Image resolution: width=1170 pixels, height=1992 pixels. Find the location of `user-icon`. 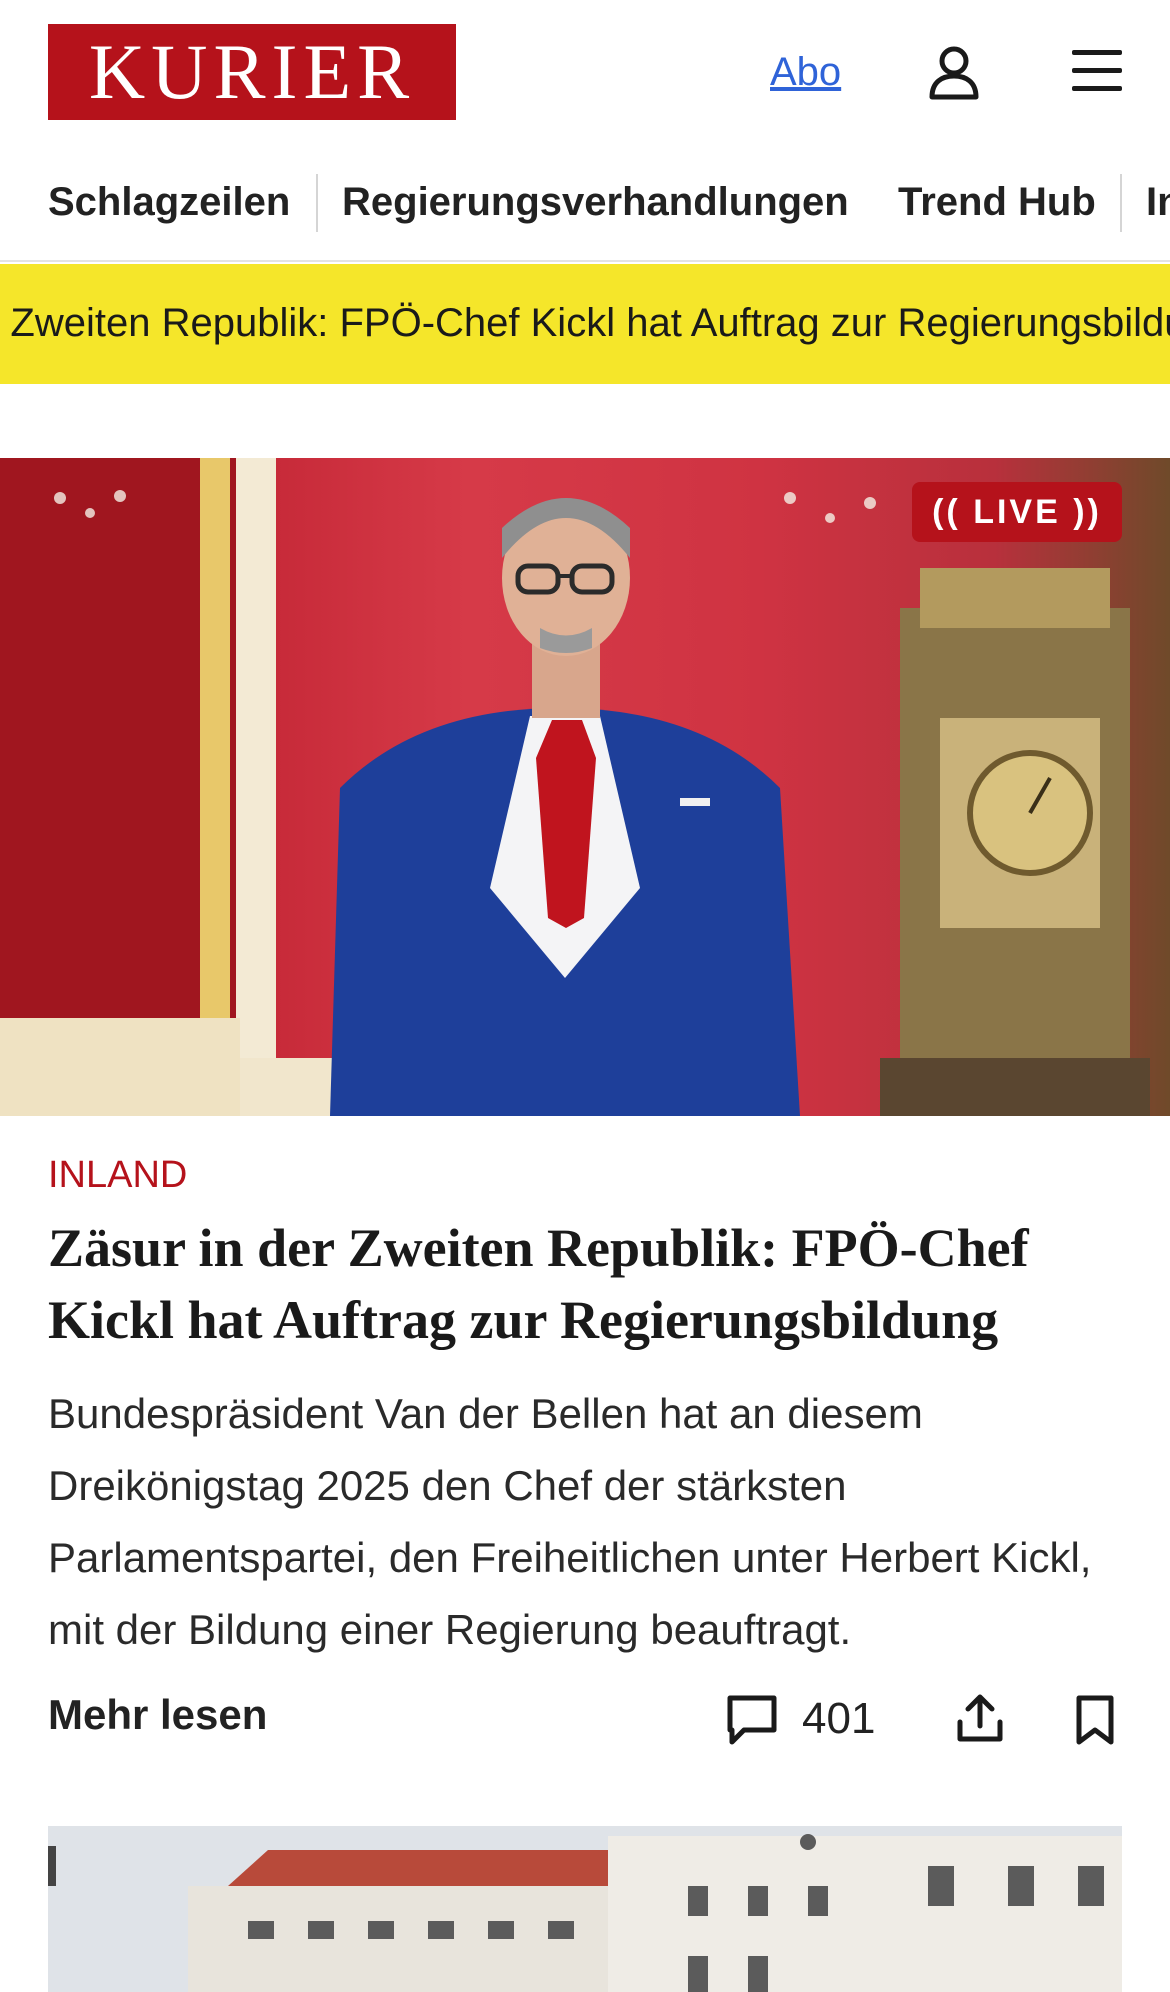

user-icon is located at coordinates (954, 72).